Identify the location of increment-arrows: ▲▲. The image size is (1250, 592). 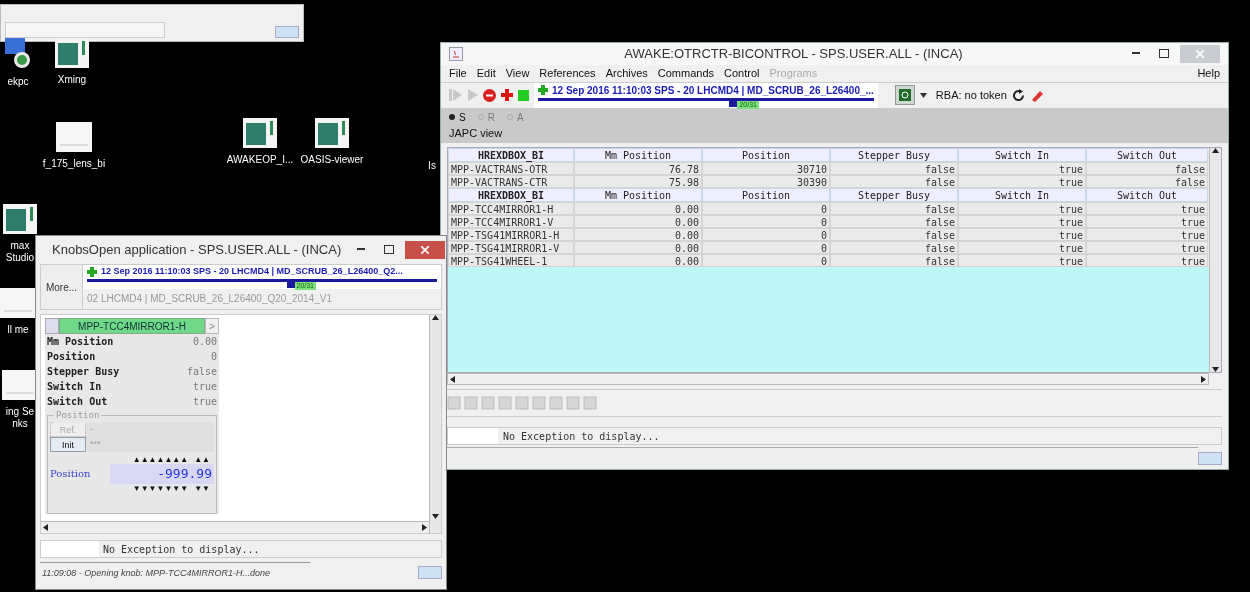
(202, 459).